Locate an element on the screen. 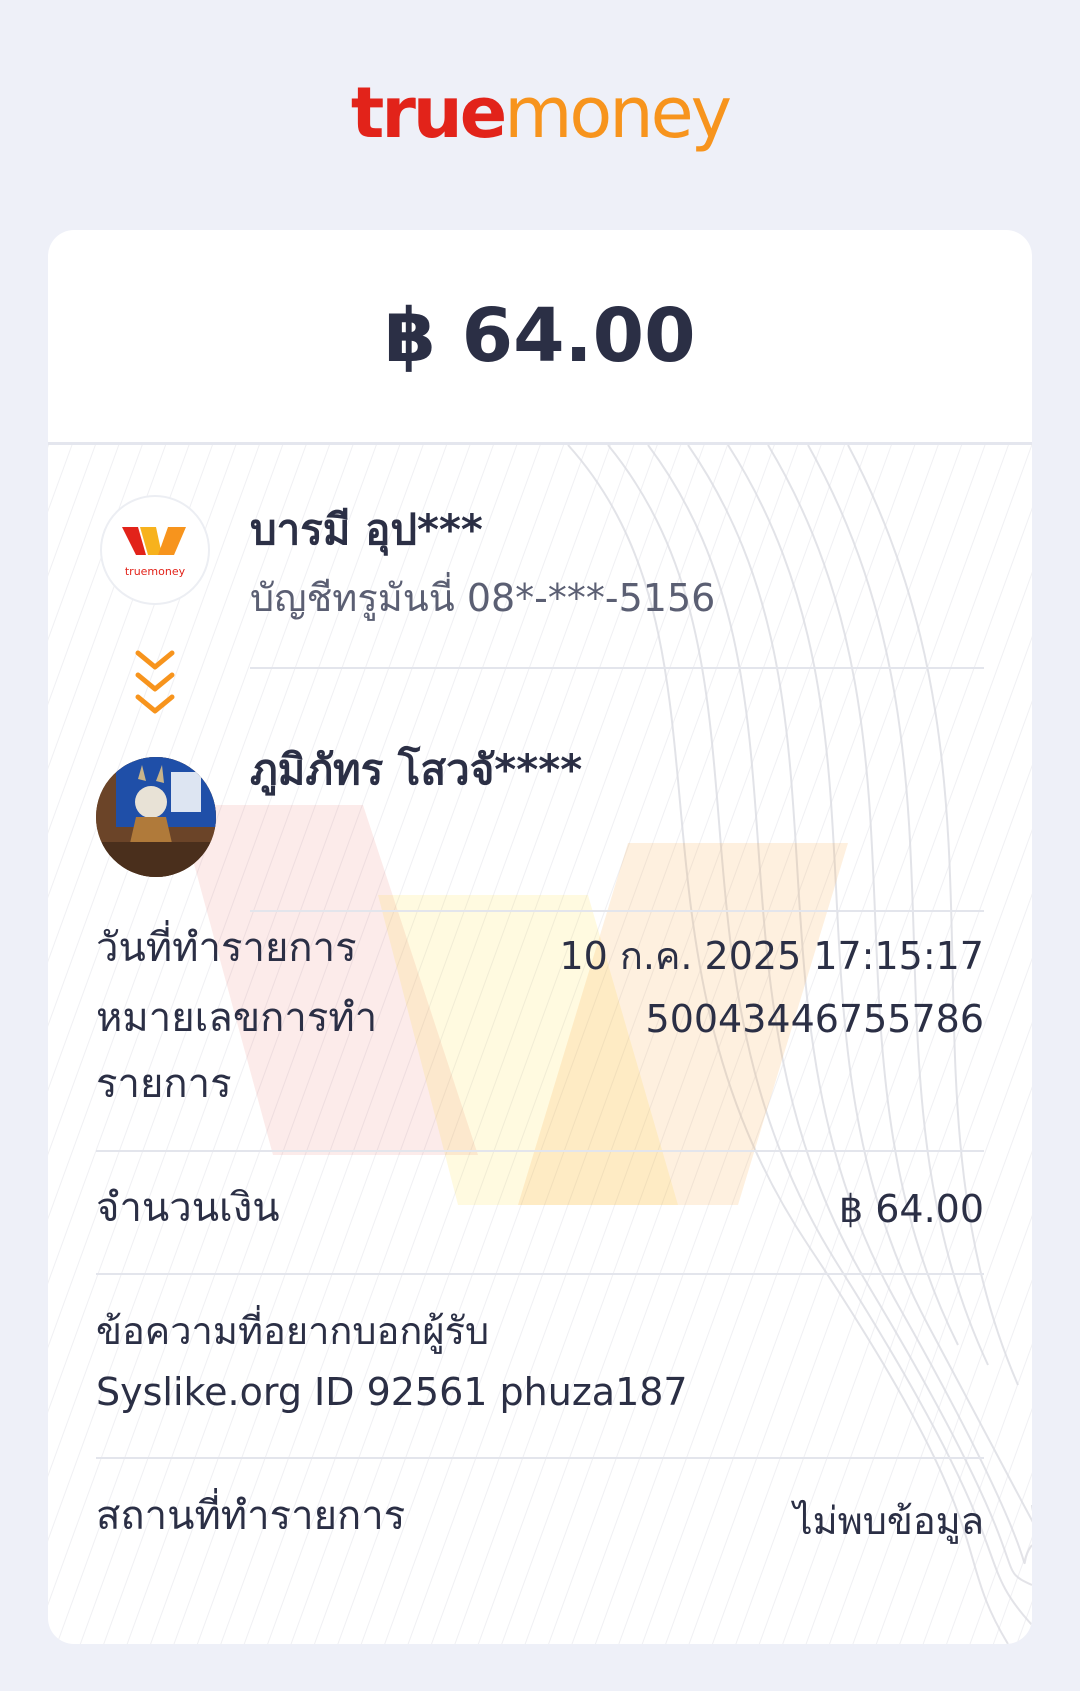 The image size is (1080, 1691). recipient-divider is located at coordinates (617, 911).